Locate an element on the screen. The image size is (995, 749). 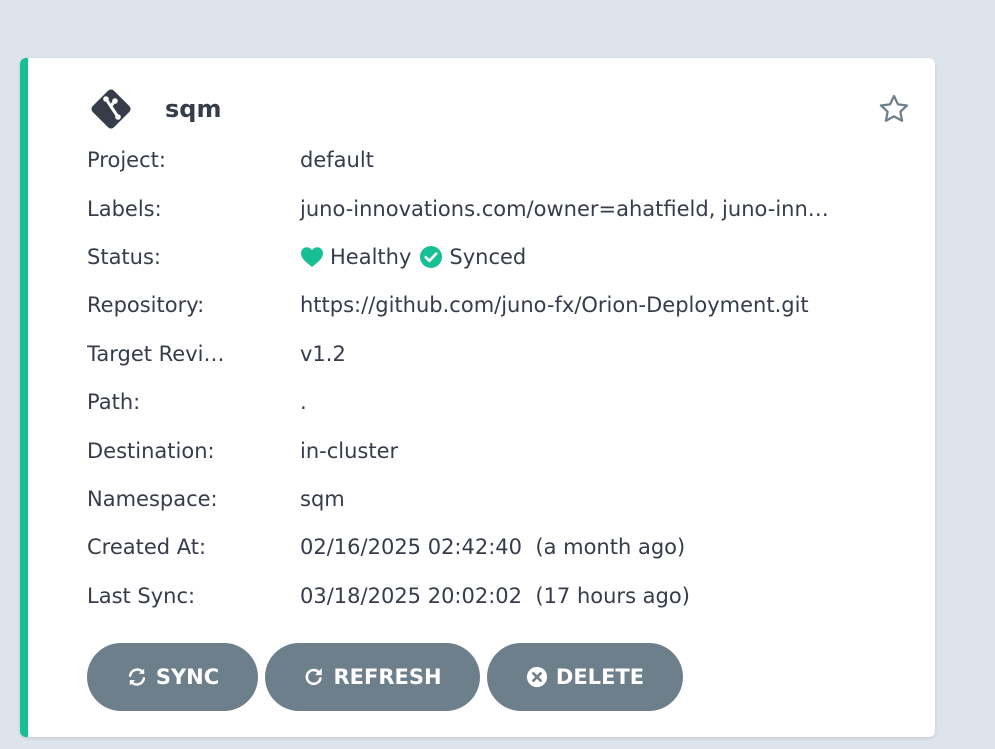
row-destination: Destination: in-cluster is located at coordinates (458, 450).